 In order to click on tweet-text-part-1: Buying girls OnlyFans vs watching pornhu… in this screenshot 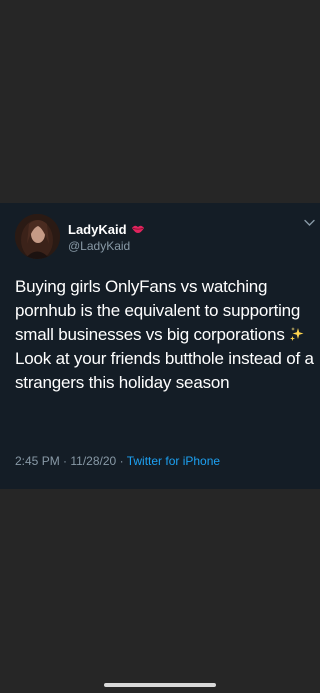, I will do `click(158, 310)`.